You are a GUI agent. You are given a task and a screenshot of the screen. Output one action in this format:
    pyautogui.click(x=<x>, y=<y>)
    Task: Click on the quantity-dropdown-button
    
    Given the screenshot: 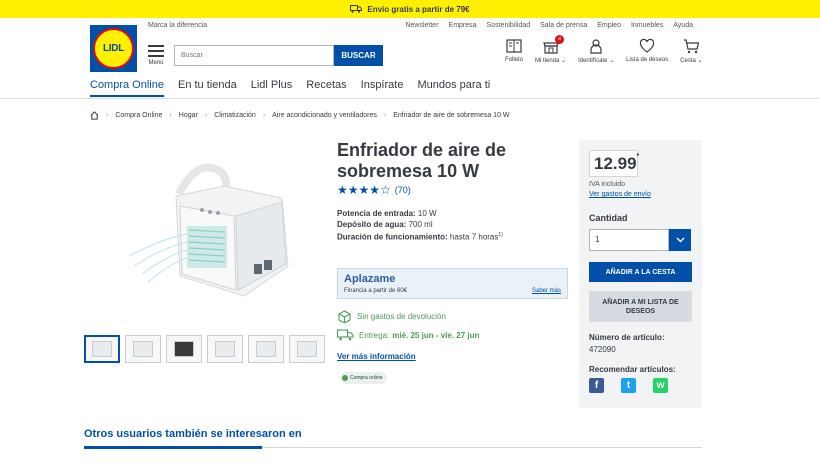 What is the action you would take?
    pyautogui.click(x=680, y=240)
    